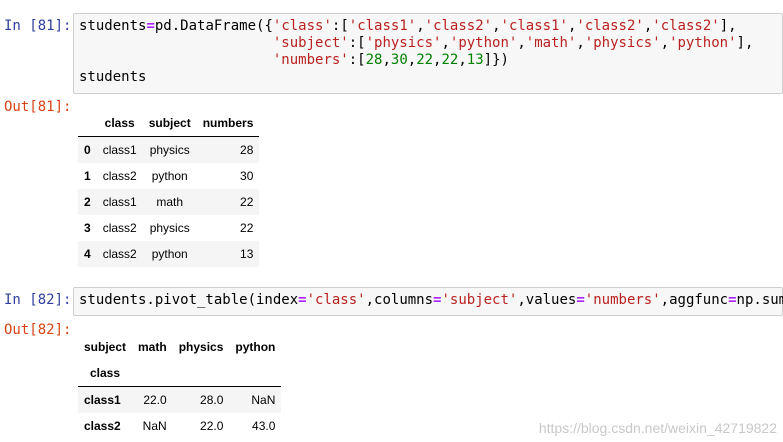 The image size is (783, 442). I want to click on row-index: 1, so click(87, 176).